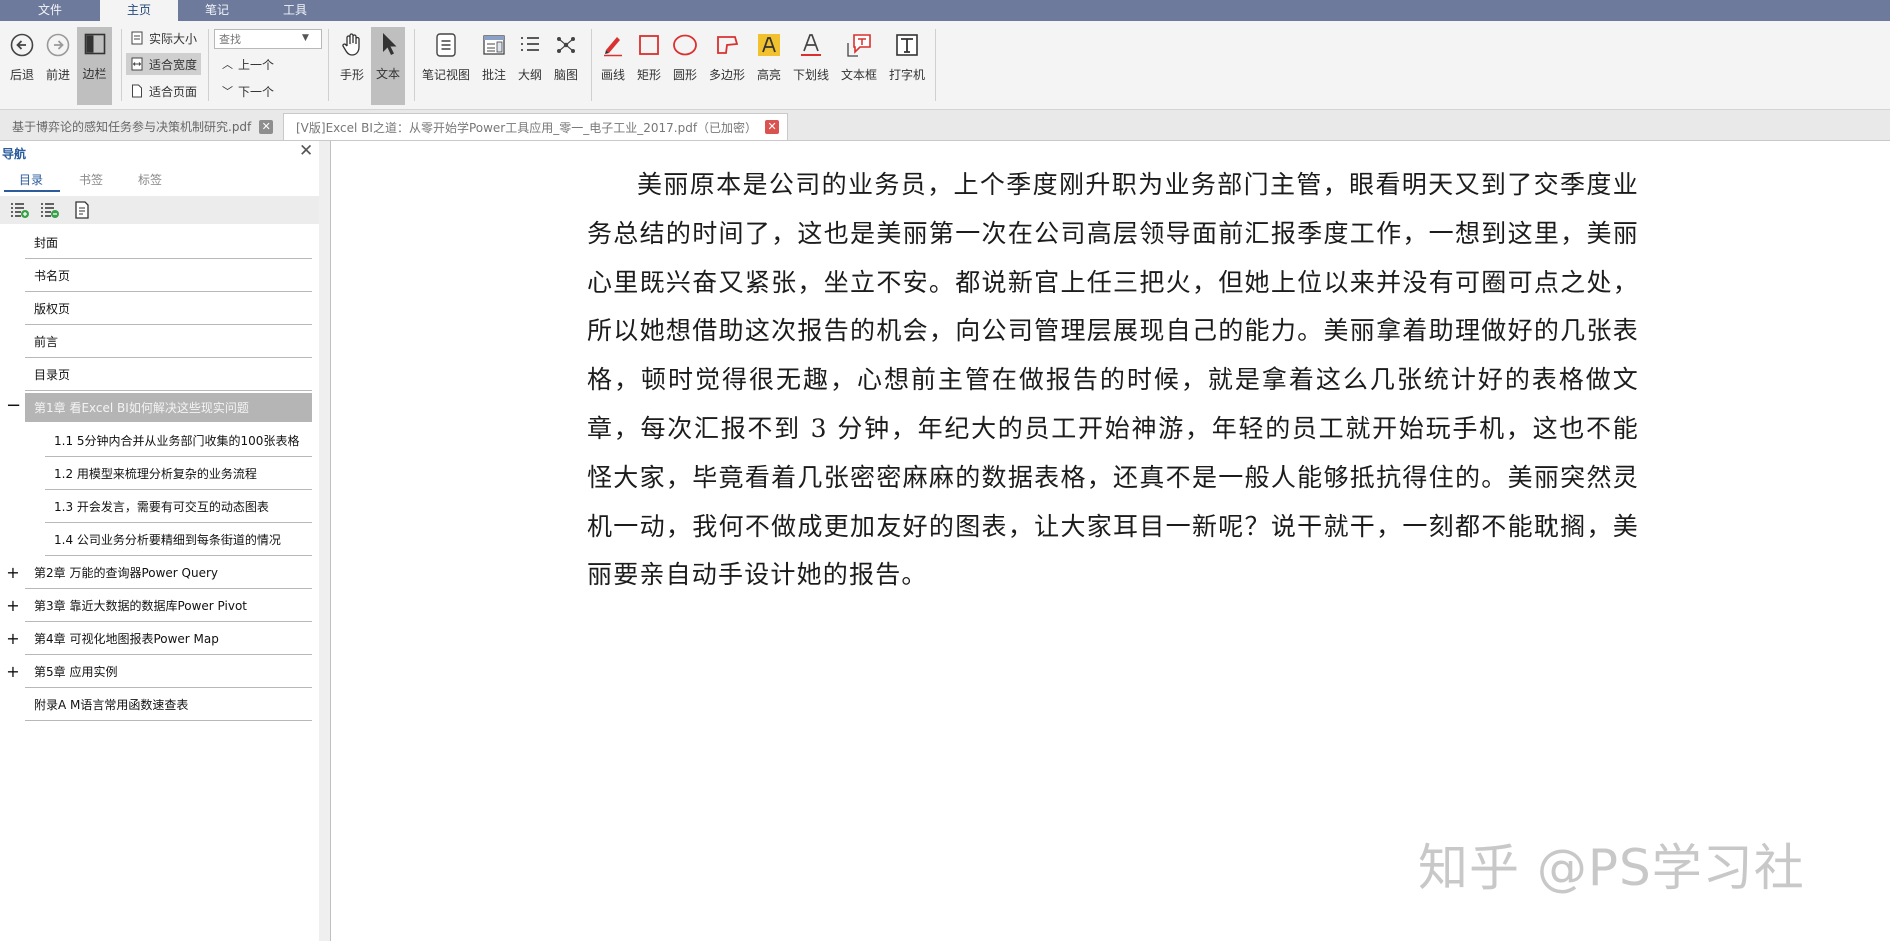 This screenshot has height=941, width=1890. What do you see at coordinates (91, 179) in the screenshot?
I see `nav-tab-bookmarks: 书签` at bounding box center [91, 179].